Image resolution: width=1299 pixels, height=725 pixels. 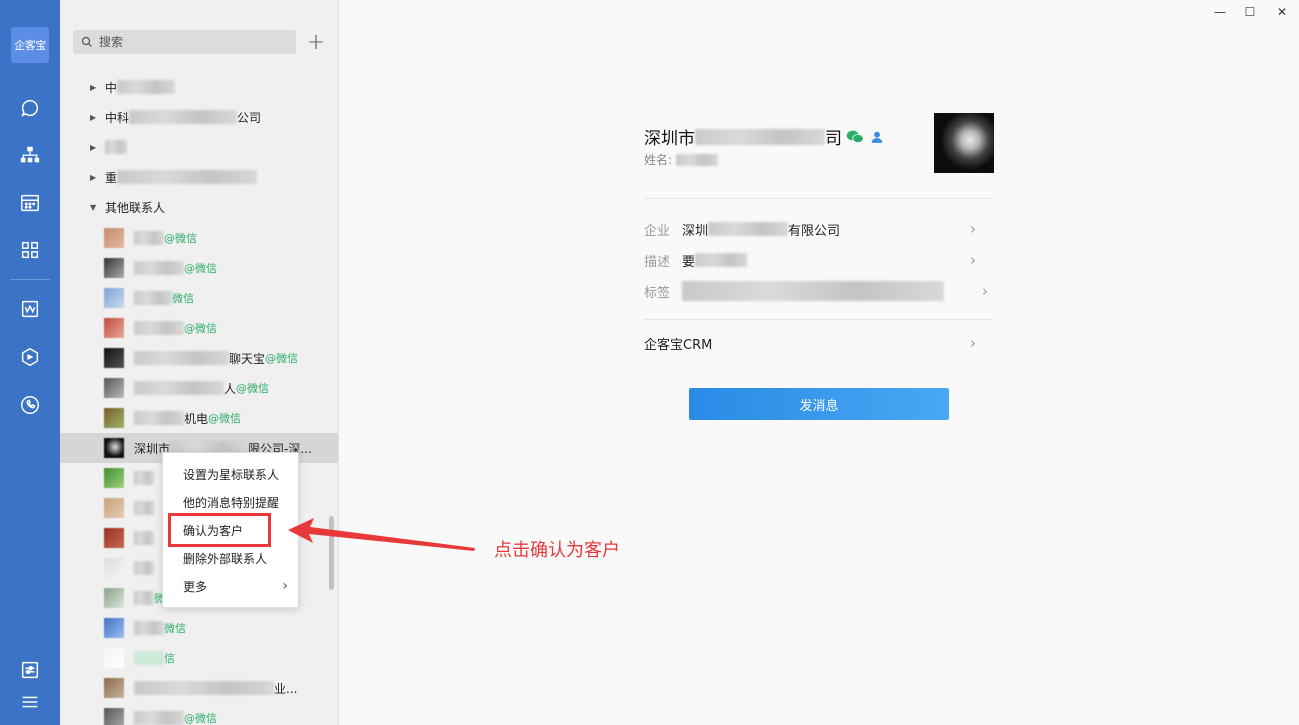 I want to click on annotation-text: 点击确认为客户, so click(x=557, y=550).